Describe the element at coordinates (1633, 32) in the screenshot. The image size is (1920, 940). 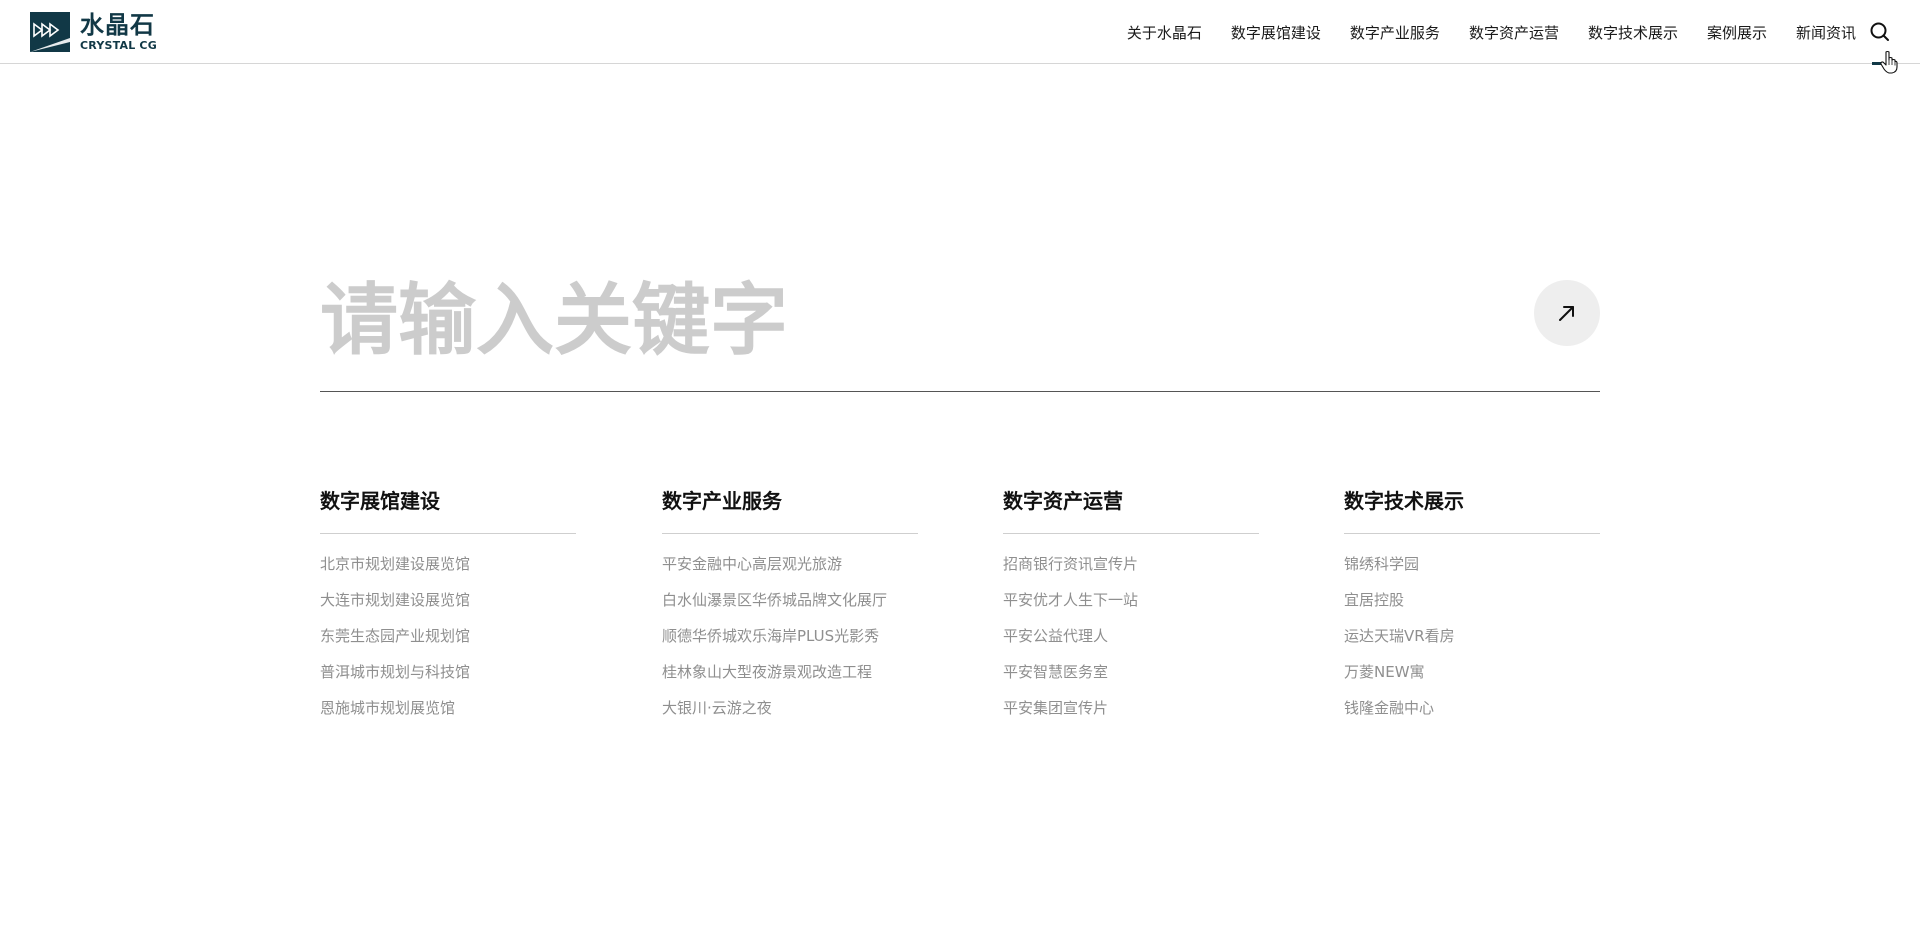
I see `nav-item-digital-tech: 数字技术展示` at that location.